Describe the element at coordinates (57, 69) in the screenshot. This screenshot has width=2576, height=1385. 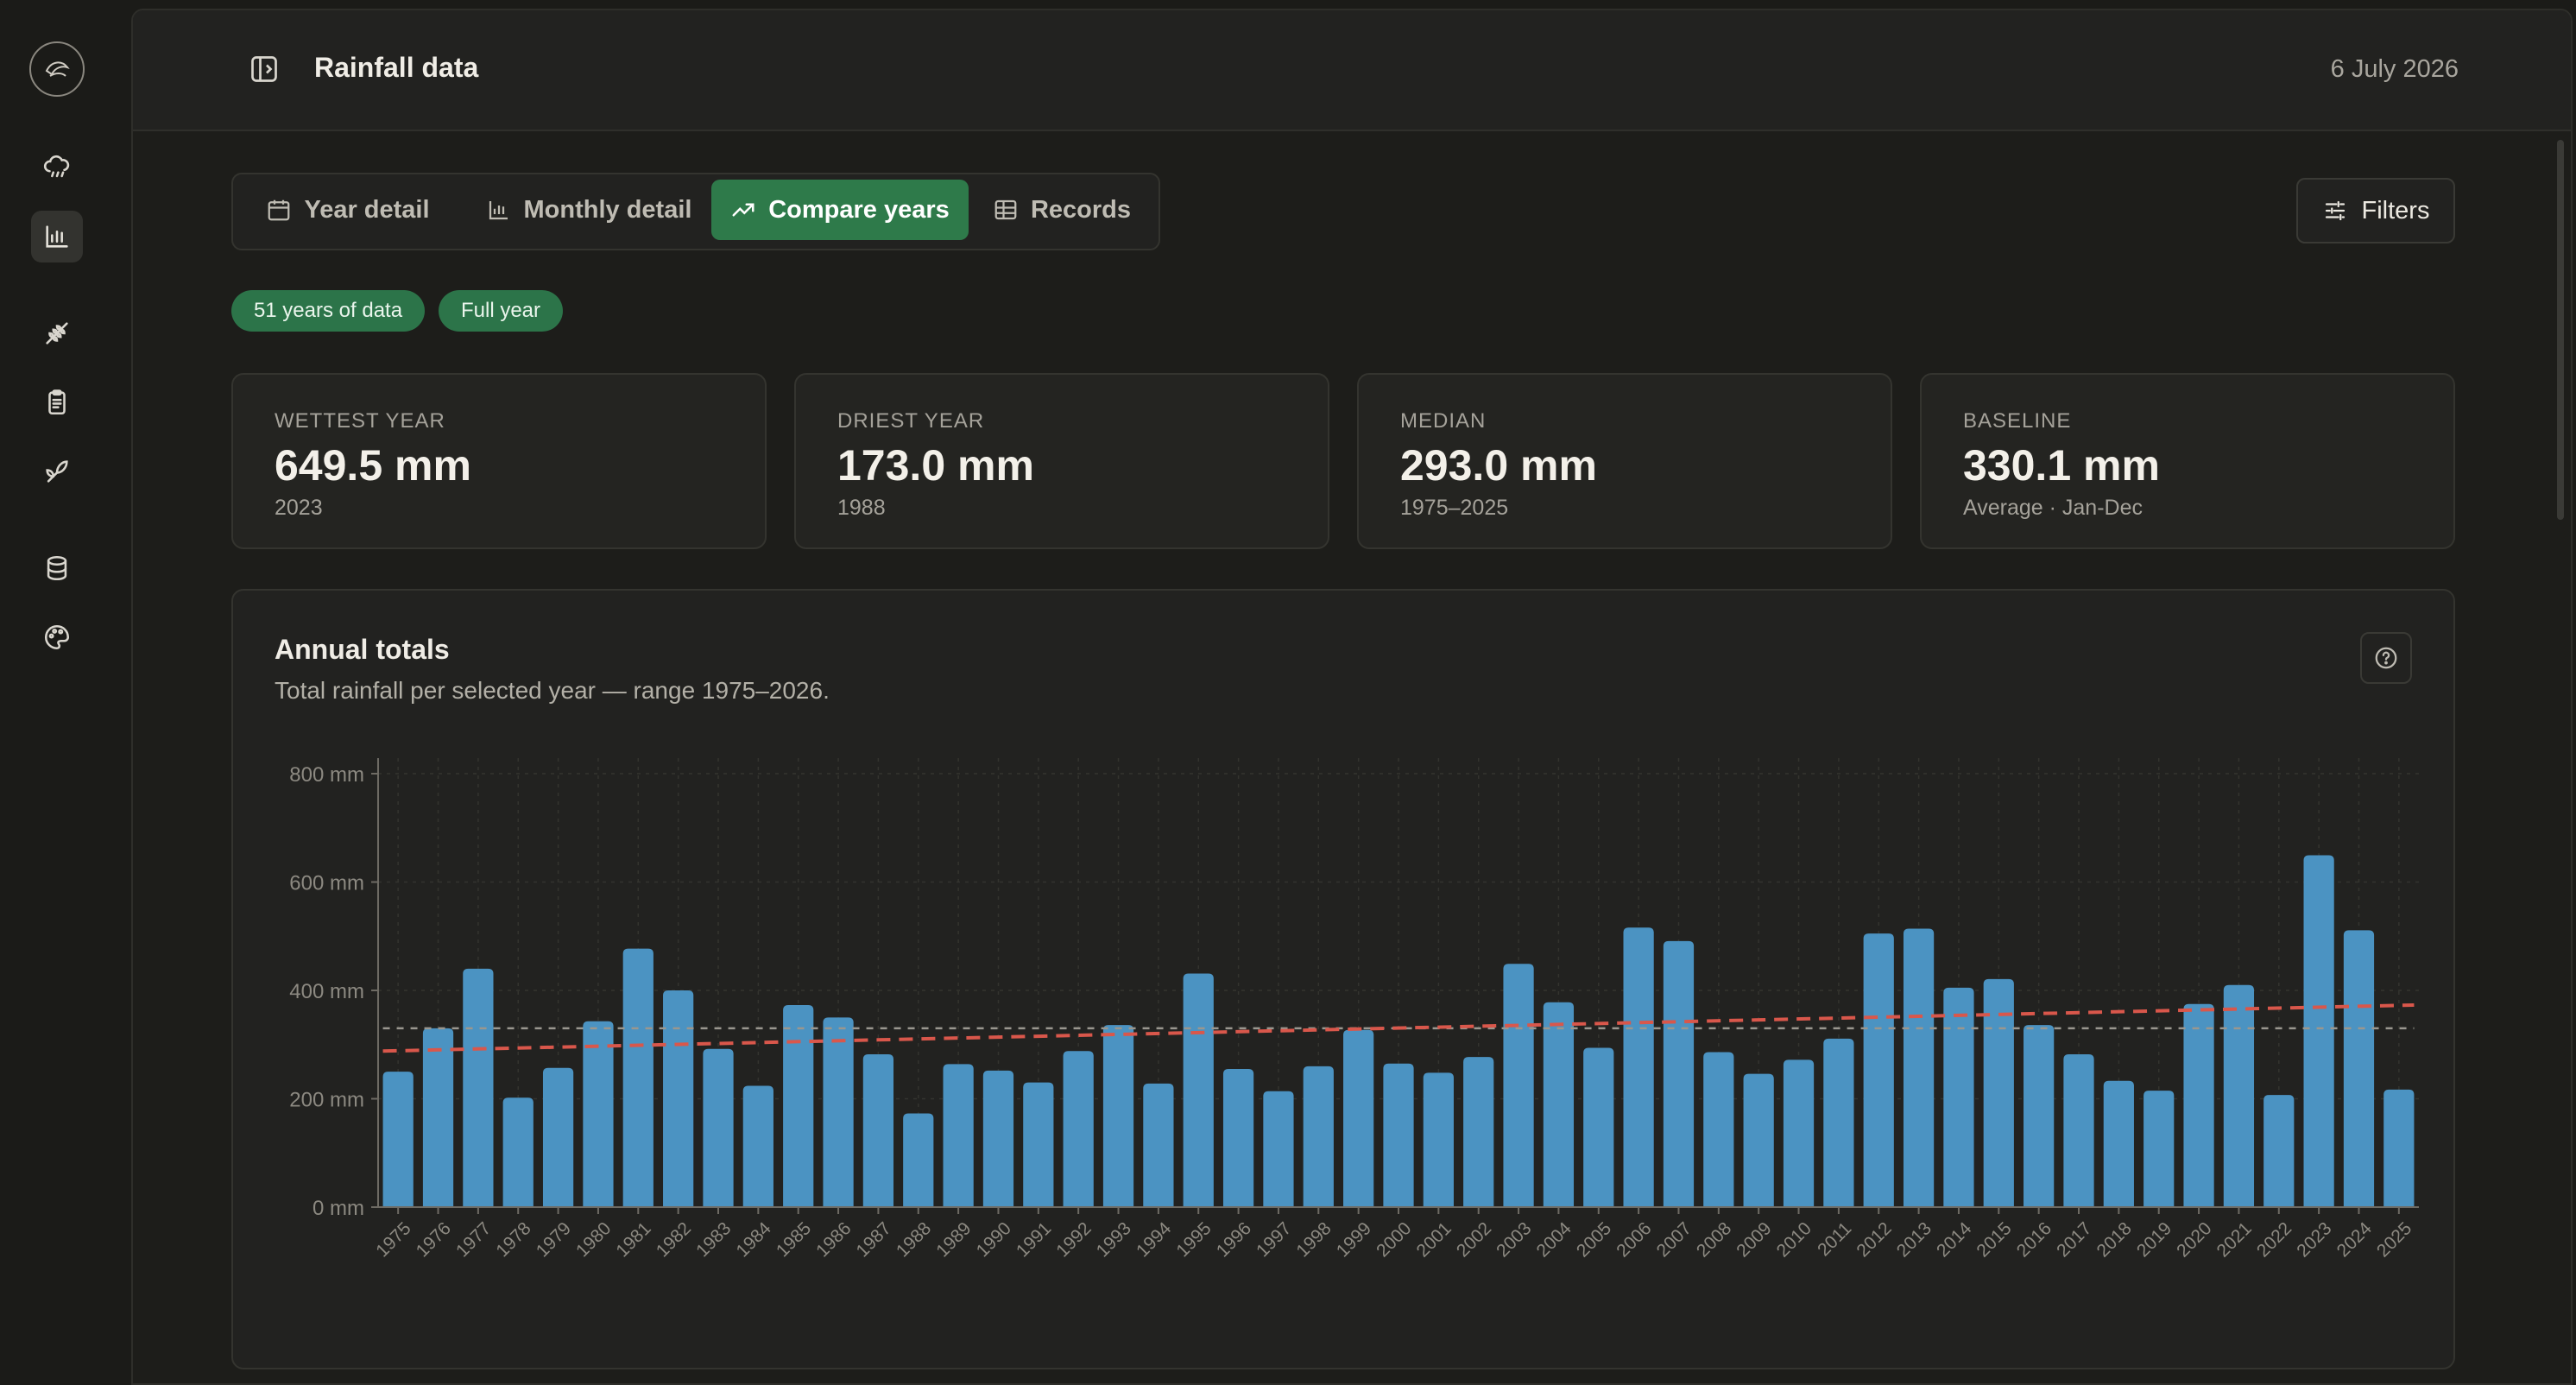
I see `logo-icon` at that location.